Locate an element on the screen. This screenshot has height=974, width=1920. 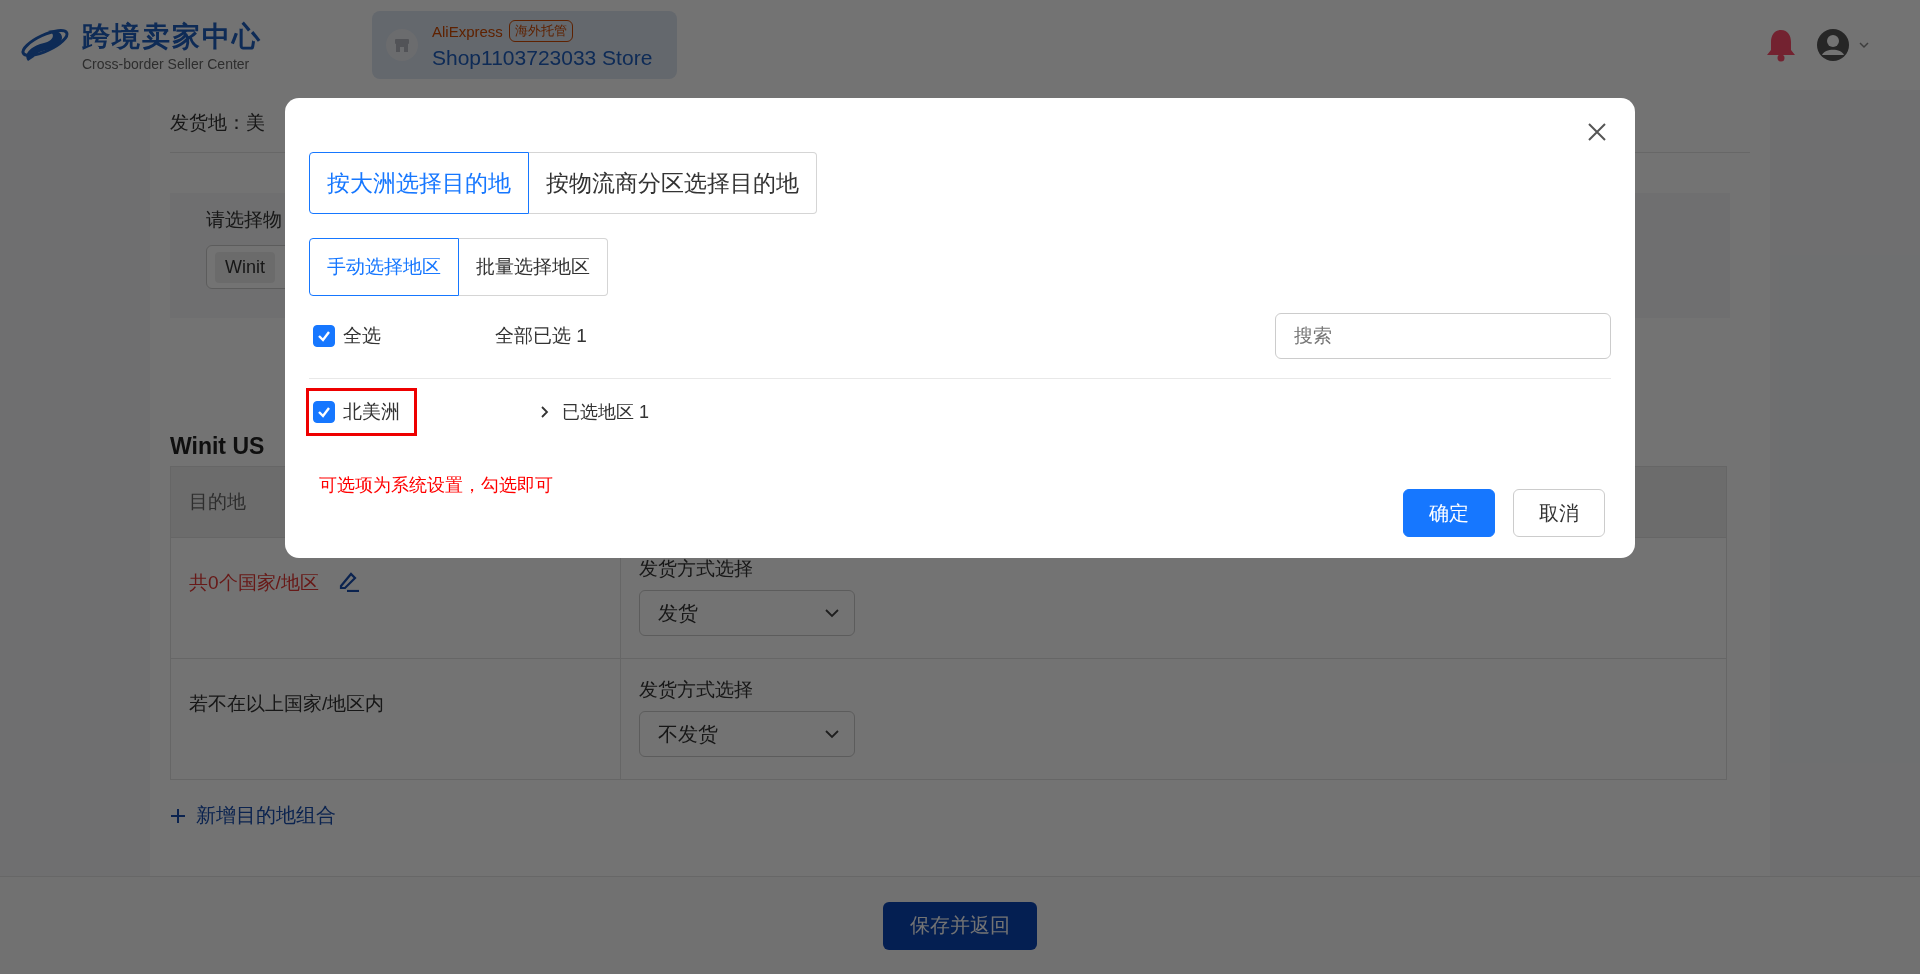
logistics-label: 请选择物 is located at coordinates (244, 220).